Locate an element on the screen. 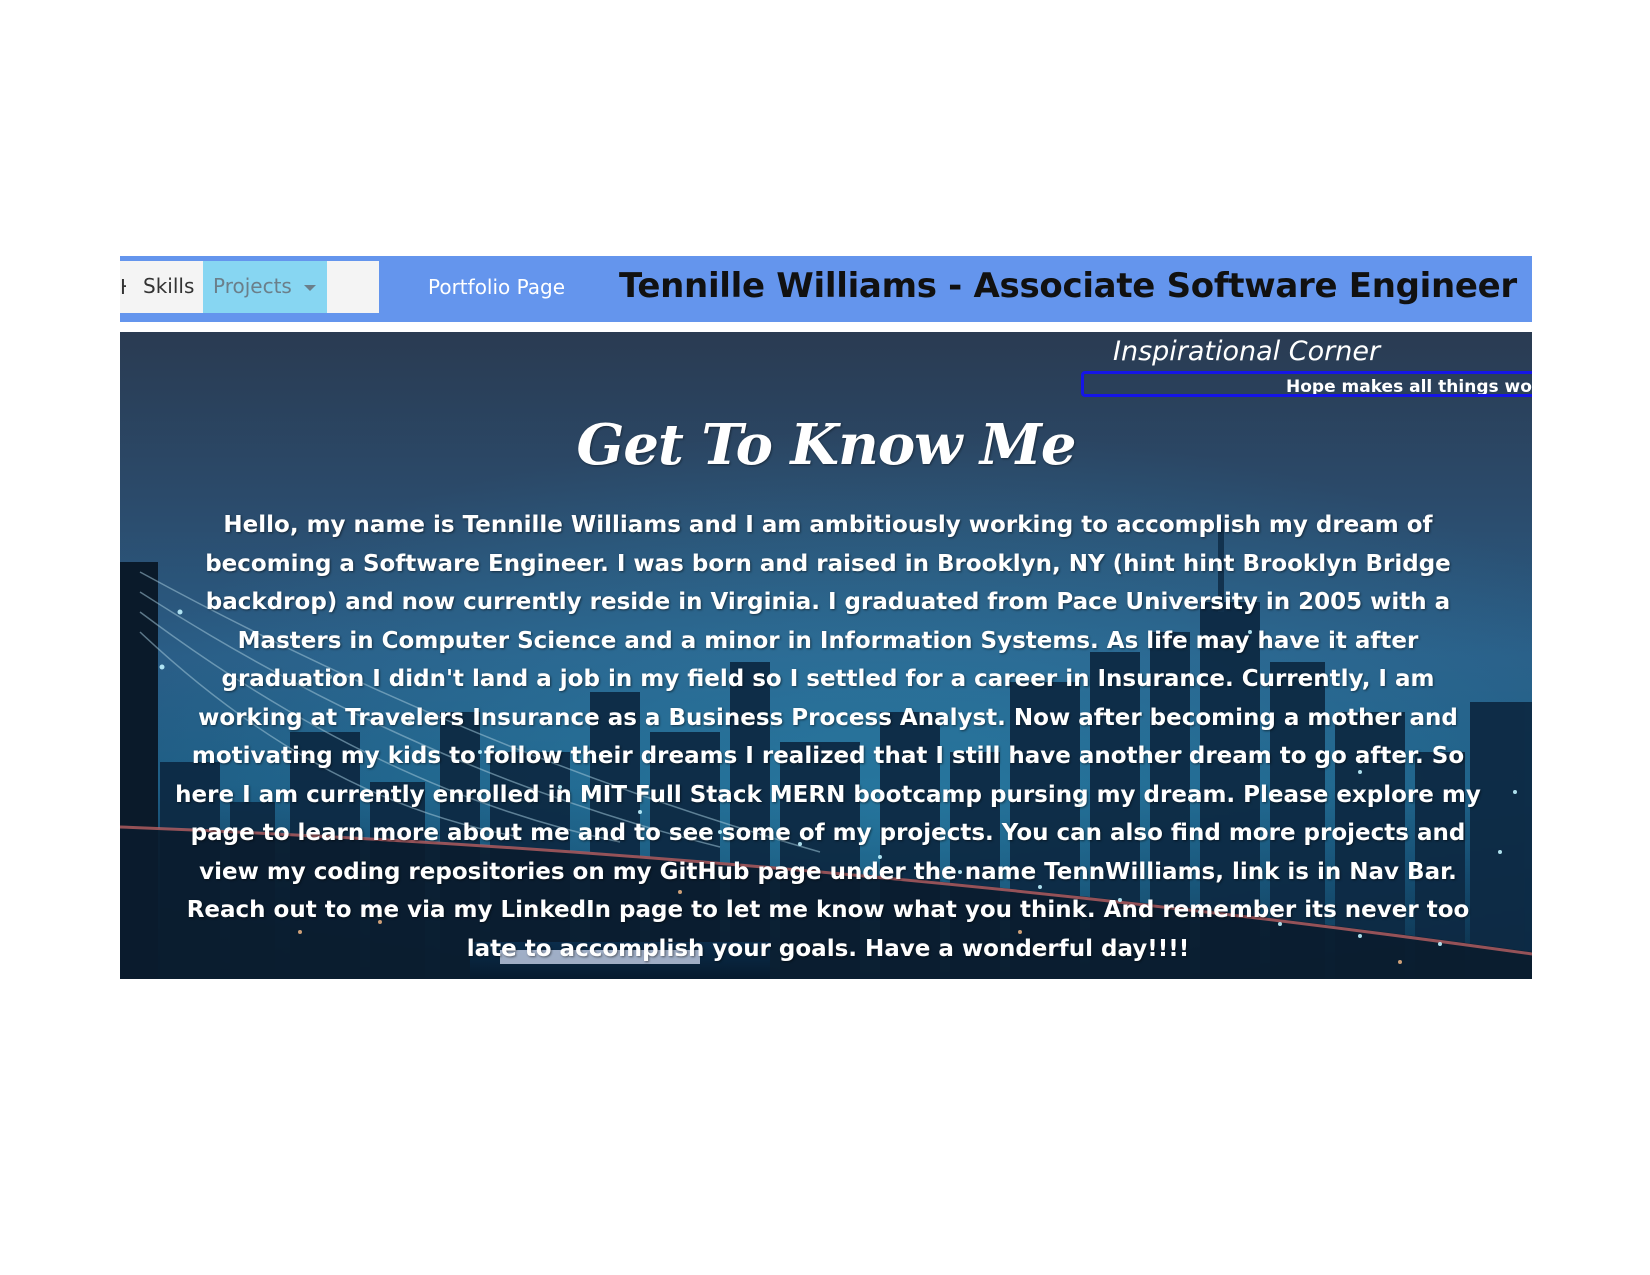  quote-text: Hope makes all things wor is located at coordinates (1409, 387).